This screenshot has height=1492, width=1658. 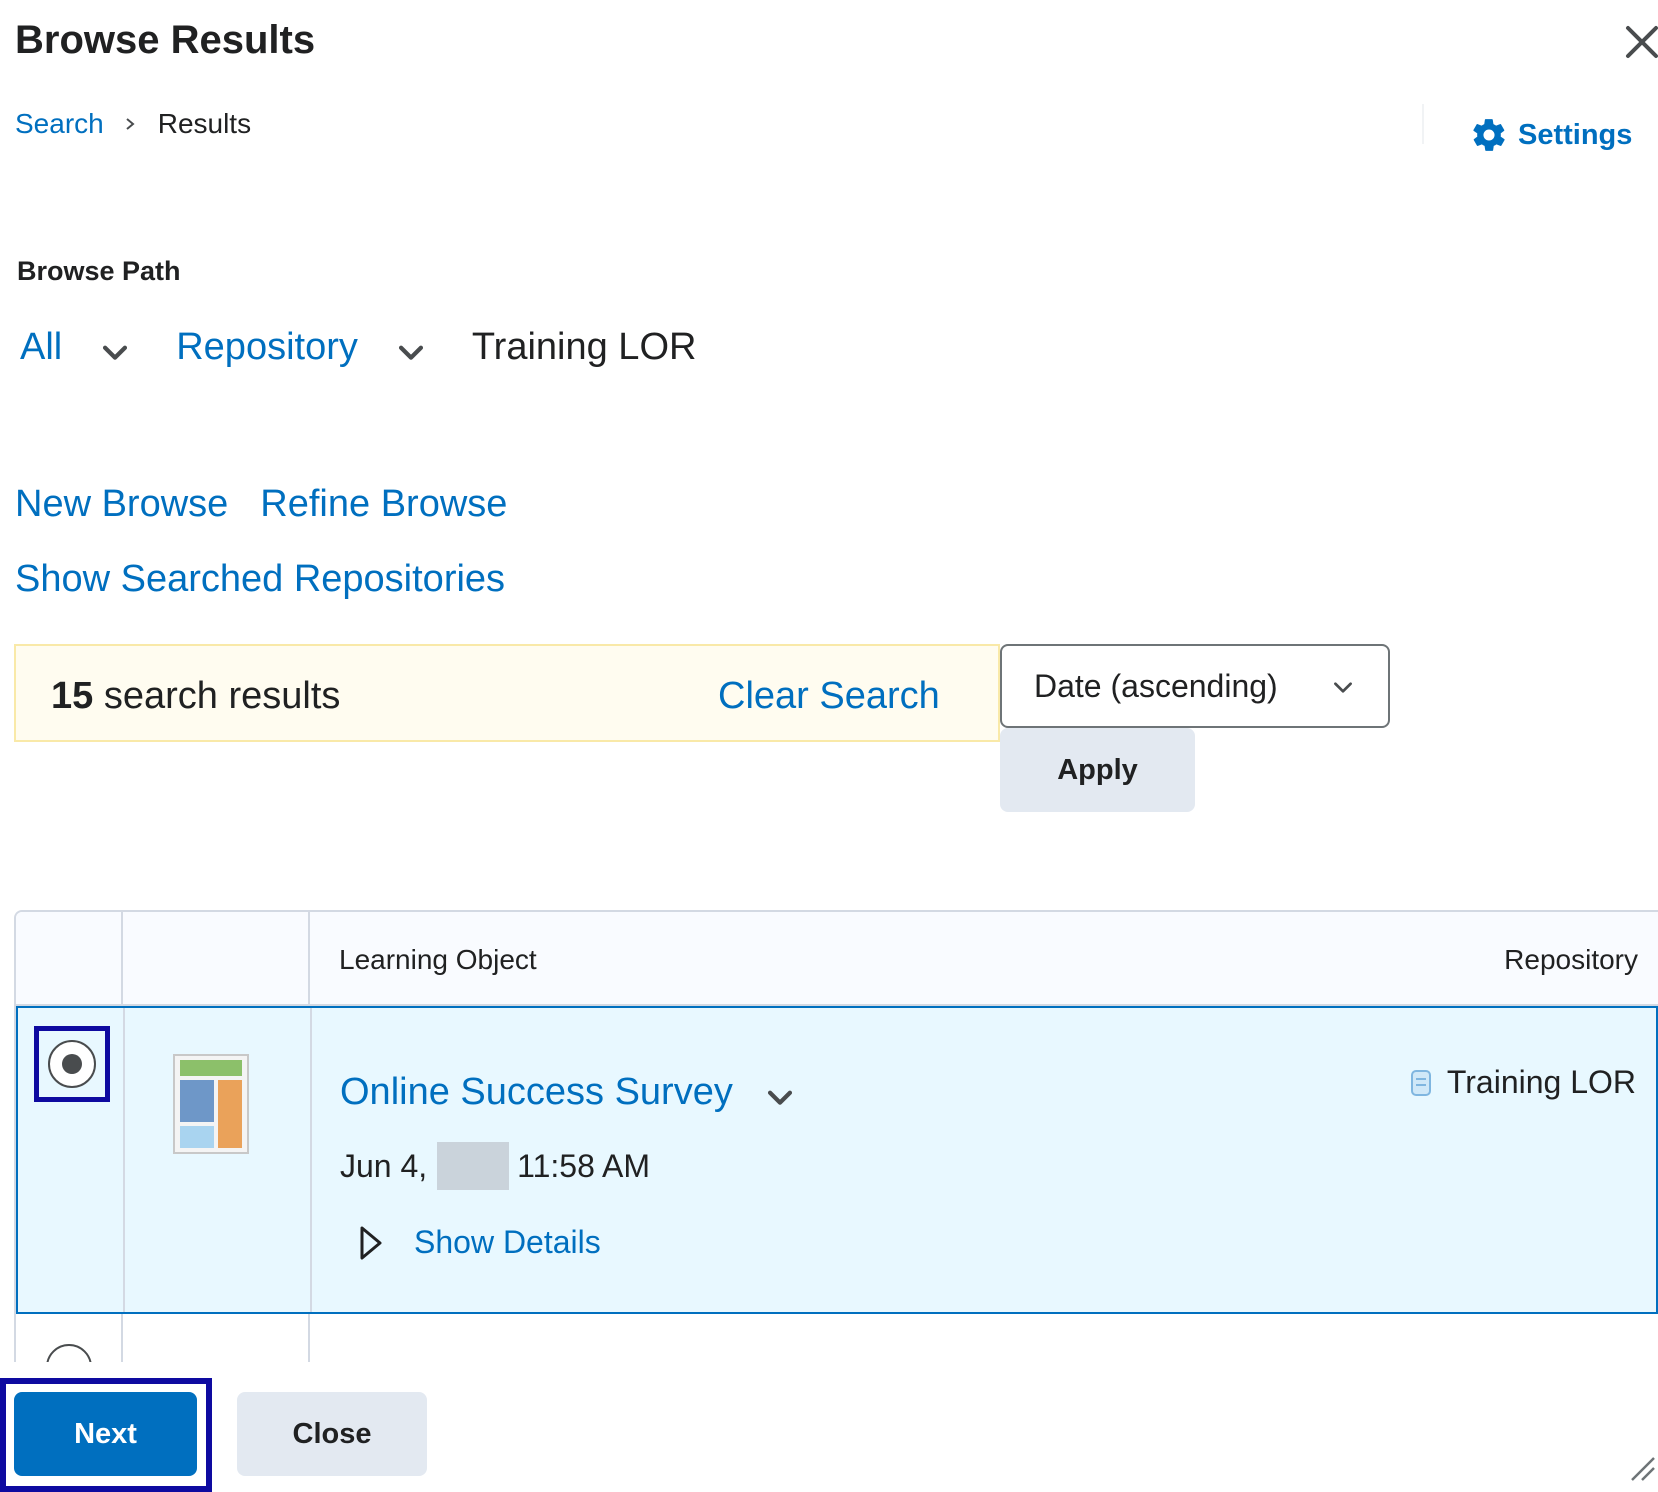 I want to click on learning-object-title: Online Success Survey, so click(x=568, y=1092).